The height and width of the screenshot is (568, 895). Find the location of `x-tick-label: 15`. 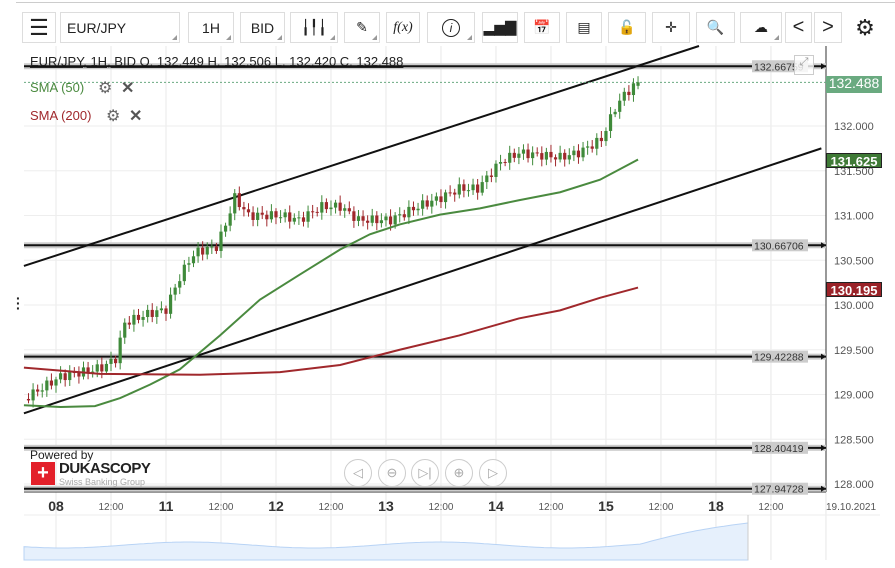

x-tick-label: 15 is located at coordinates (606, 506).